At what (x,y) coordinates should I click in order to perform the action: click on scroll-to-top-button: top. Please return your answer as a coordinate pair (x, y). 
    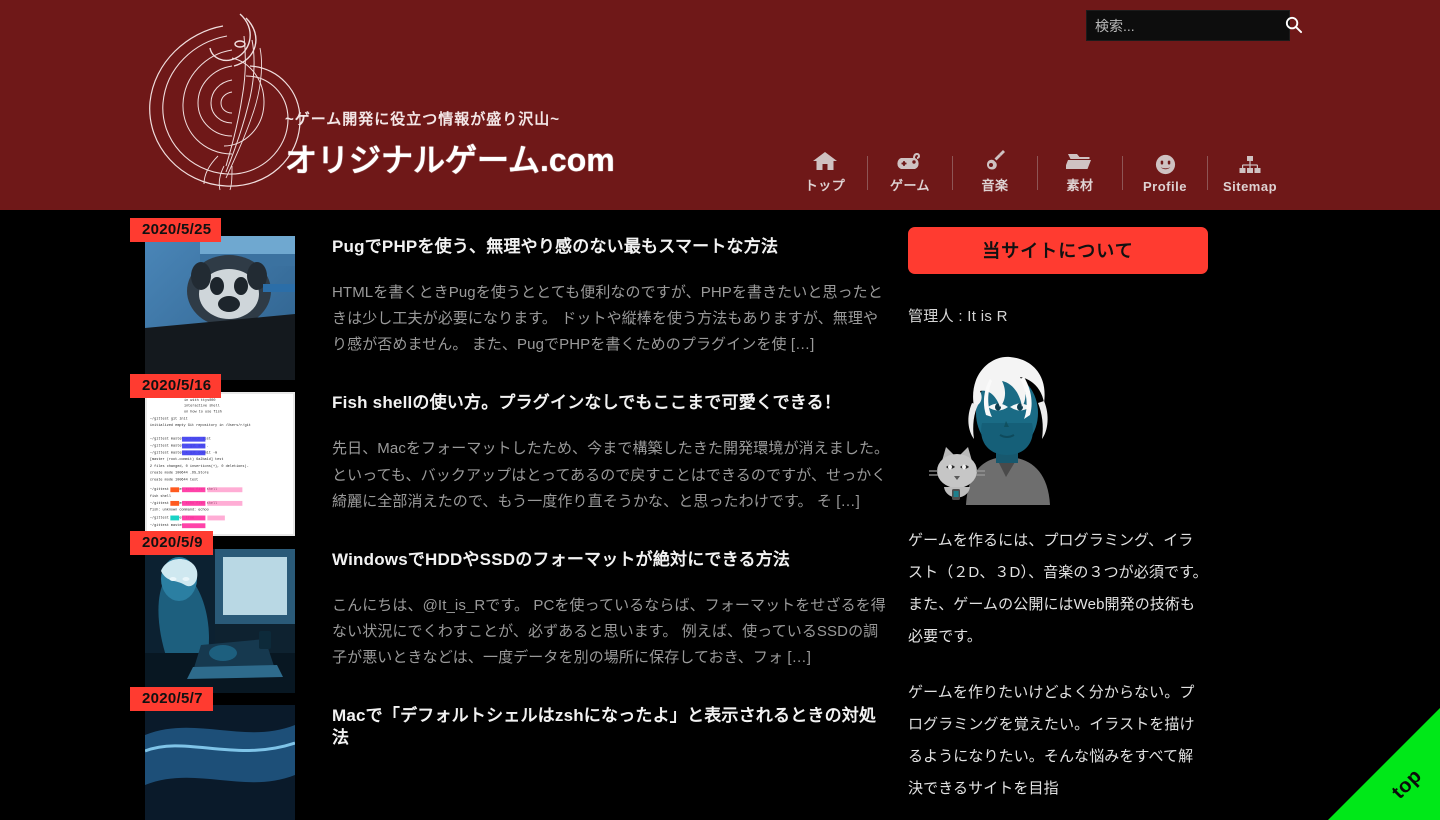
    Looking at the image, I should click on (1384, 764).